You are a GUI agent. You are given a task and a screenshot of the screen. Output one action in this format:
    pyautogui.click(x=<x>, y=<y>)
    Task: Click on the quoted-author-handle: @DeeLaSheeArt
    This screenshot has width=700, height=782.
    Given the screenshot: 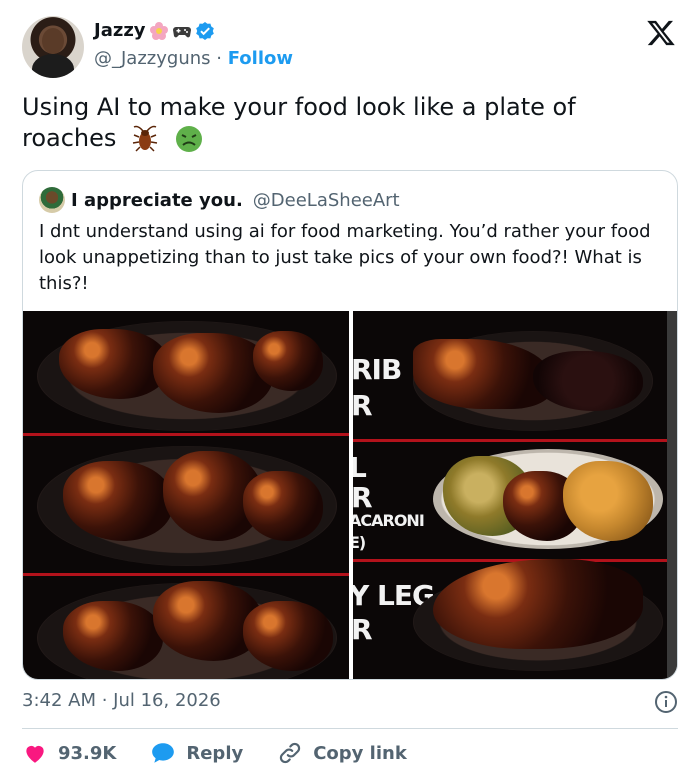 What is the action you would take?
    pyautogui.click(x=326, y=200)
    